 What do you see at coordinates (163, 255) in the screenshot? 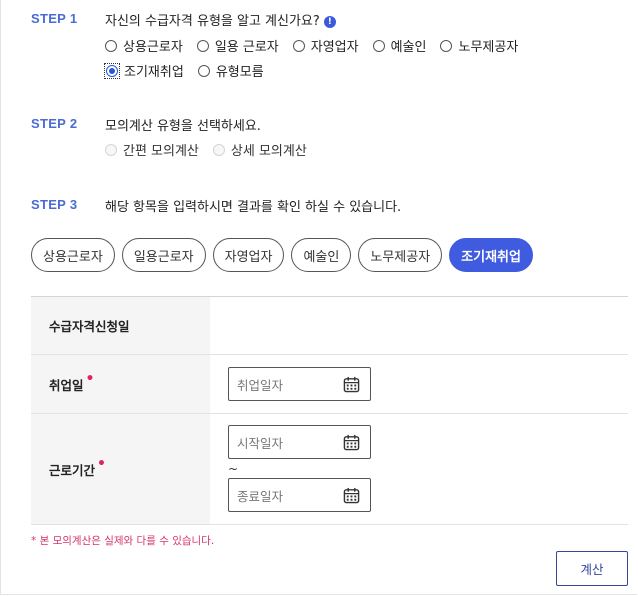
I see `tab-daily: 일용근로자` at bounding box center [163, 255].